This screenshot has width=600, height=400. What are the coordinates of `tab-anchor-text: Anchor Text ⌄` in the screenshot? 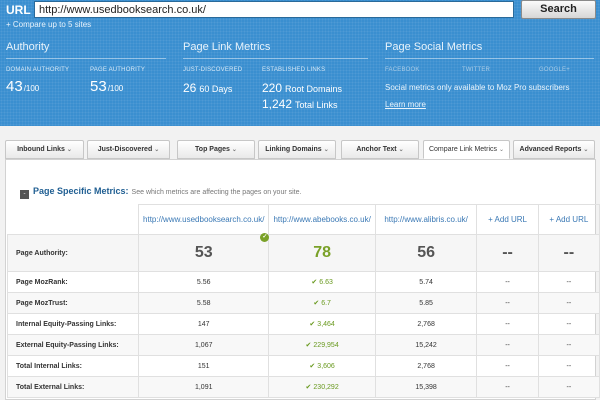 It's located at (380, 149).